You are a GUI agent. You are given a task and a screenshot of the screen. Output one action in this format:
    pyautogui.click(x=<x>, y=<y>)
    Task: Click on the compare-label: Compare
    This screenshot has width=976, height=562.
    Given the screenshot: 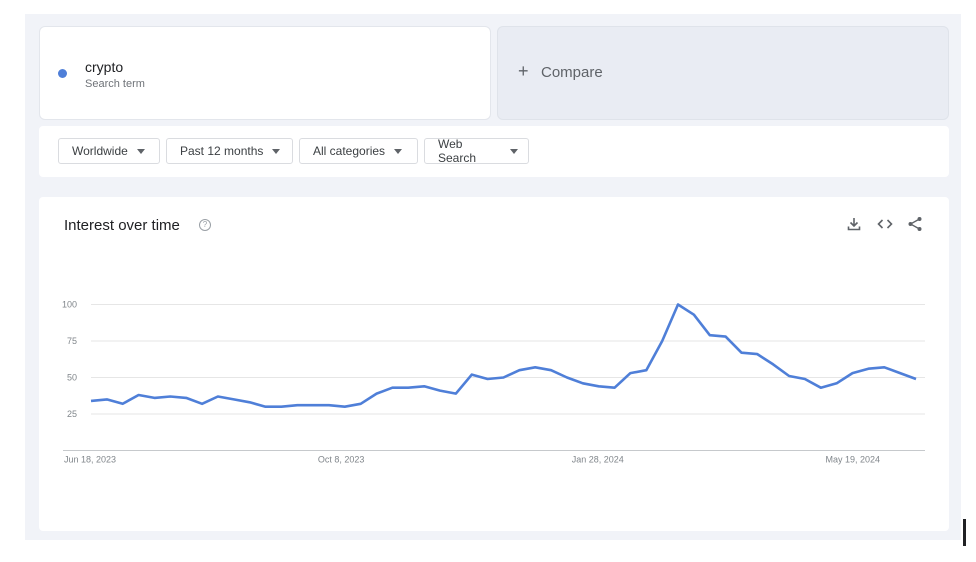 What is the action you would take?
    pyautogui.click(x=572, y=72)
    